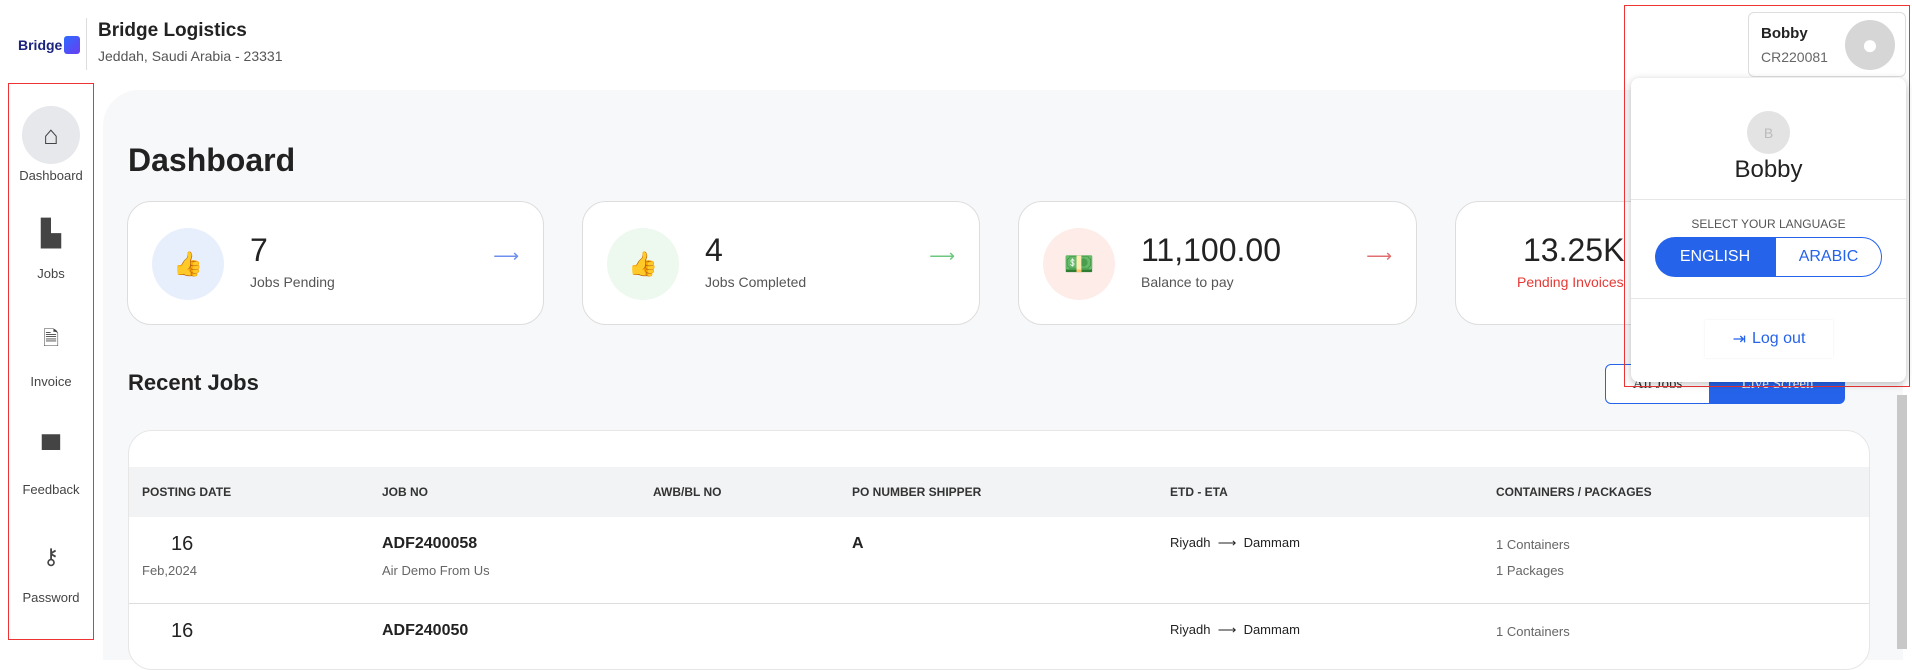  Describe the element at coordinates (51, 232) in the screenshot. I see `scroll-icon: ▙` at that location.